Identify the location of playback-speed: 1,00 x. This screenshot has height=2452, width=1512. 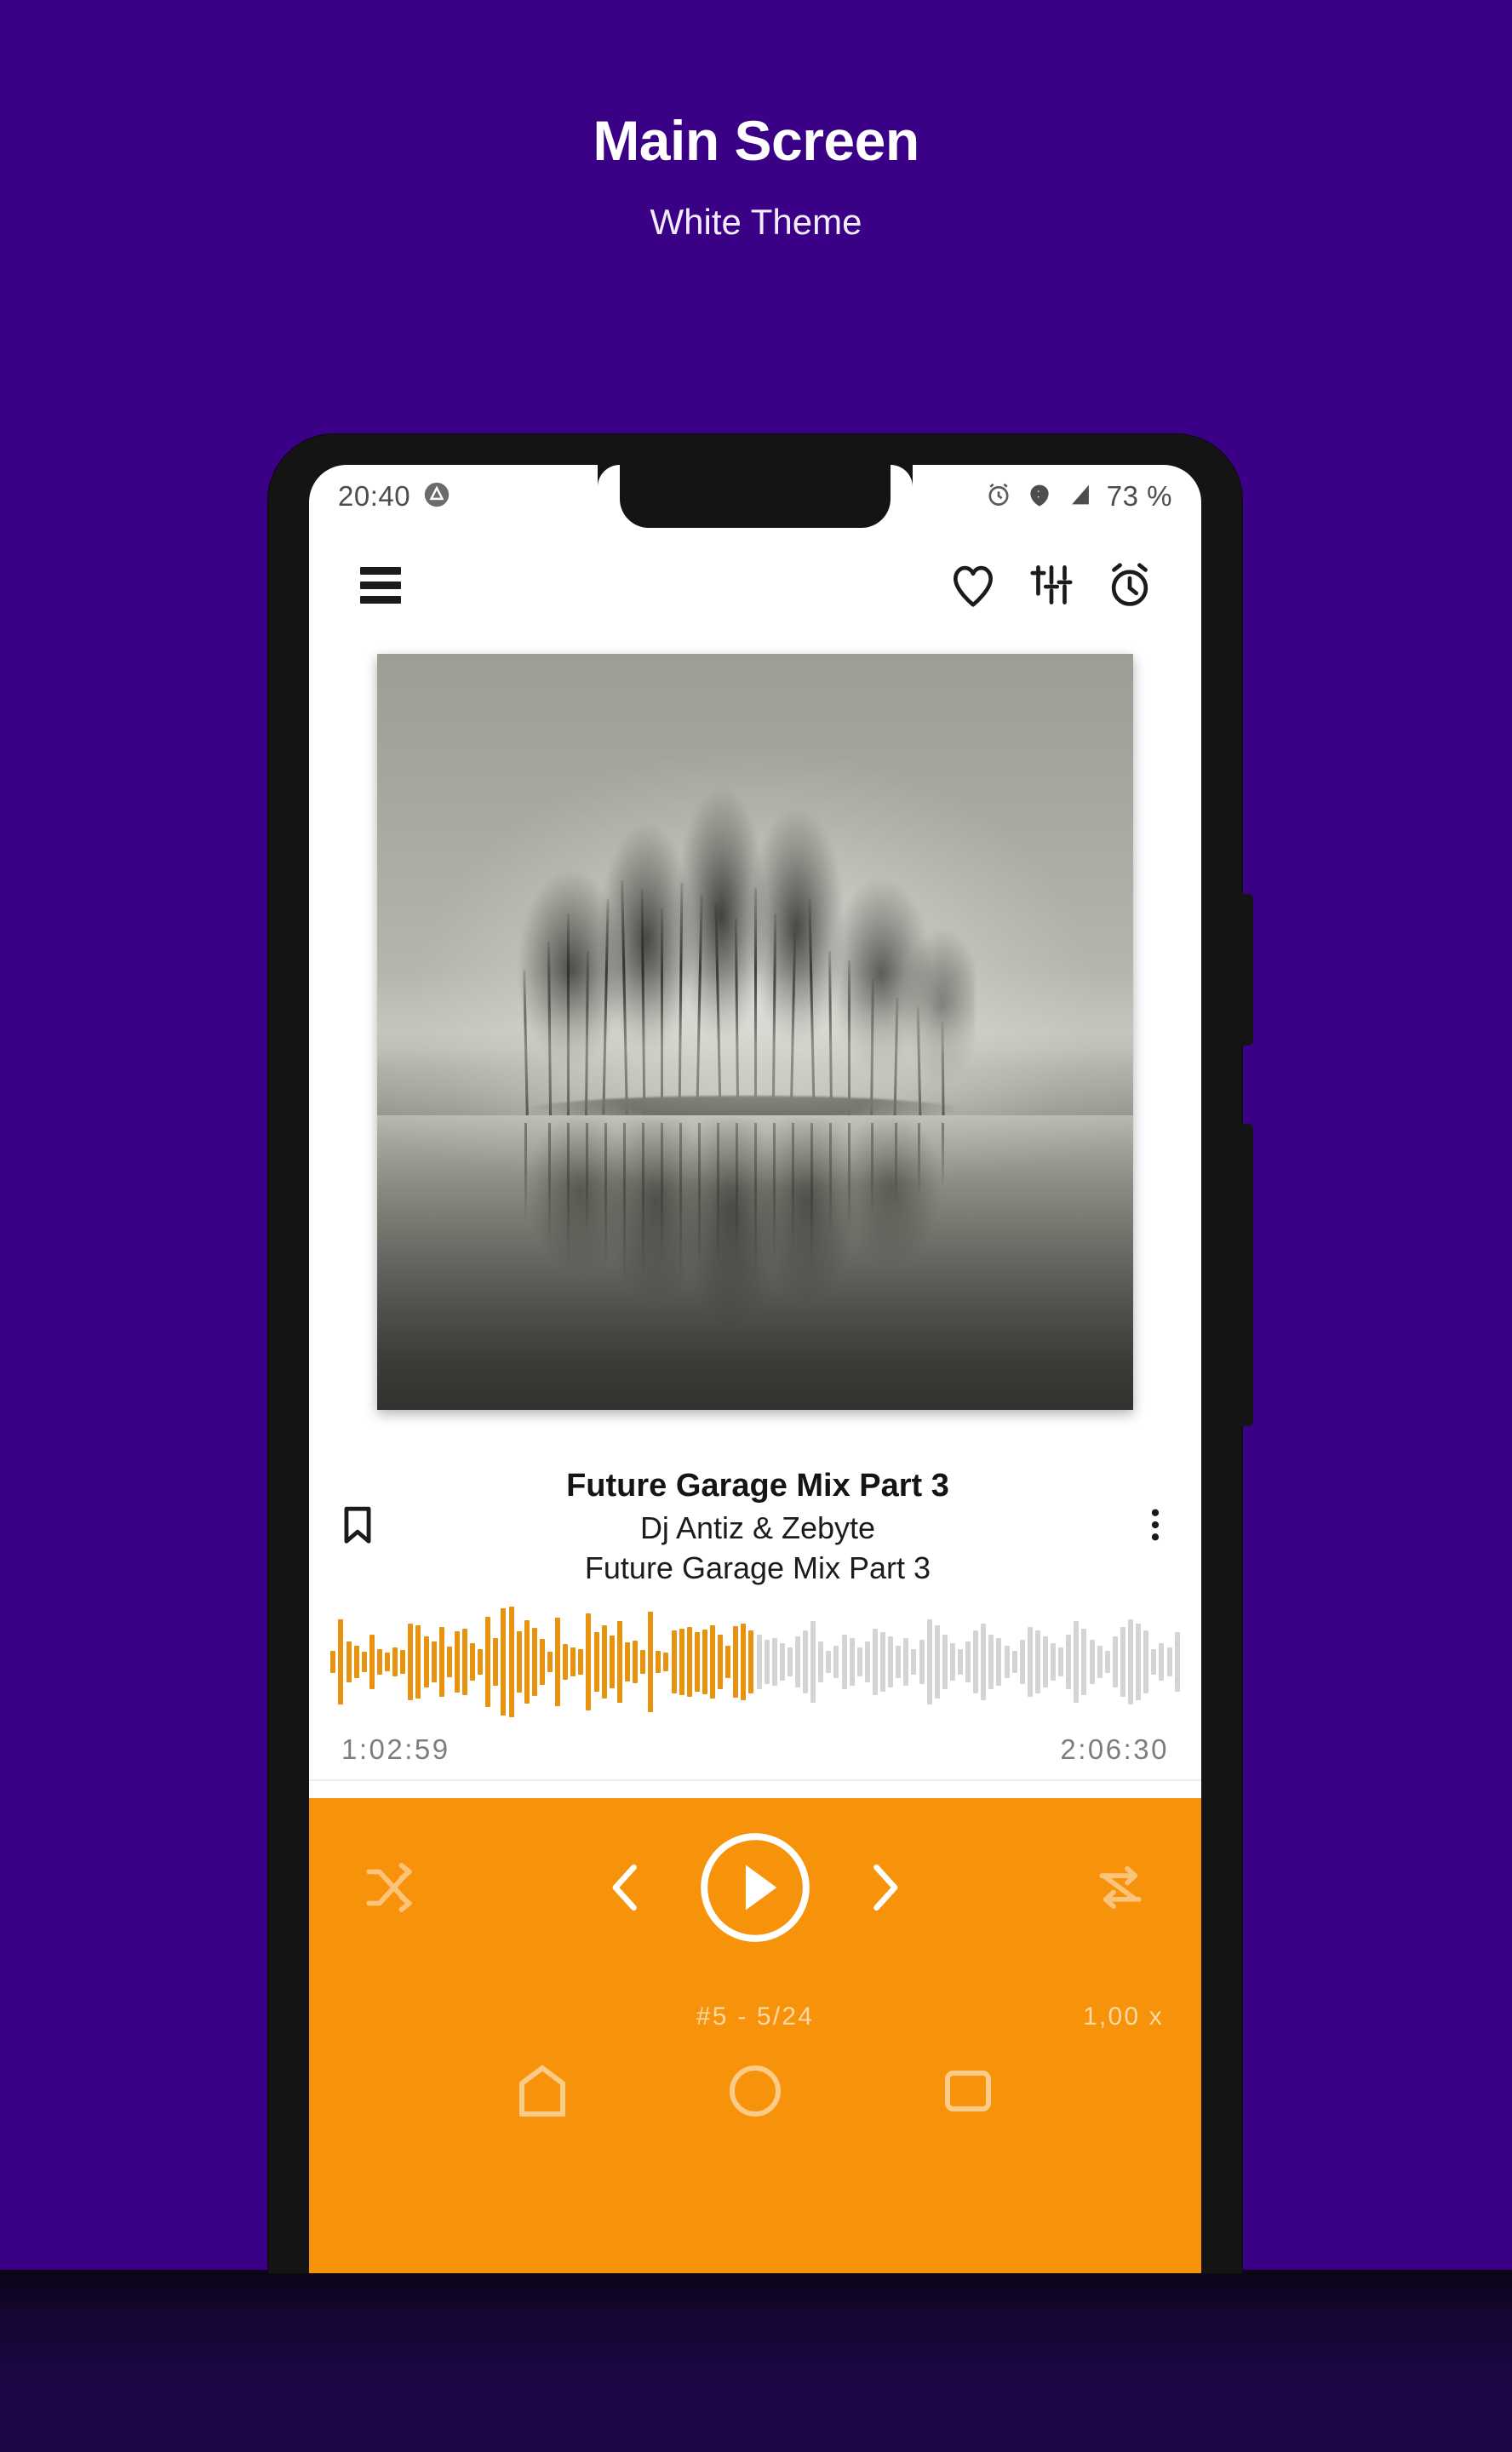
(1123, 2016).